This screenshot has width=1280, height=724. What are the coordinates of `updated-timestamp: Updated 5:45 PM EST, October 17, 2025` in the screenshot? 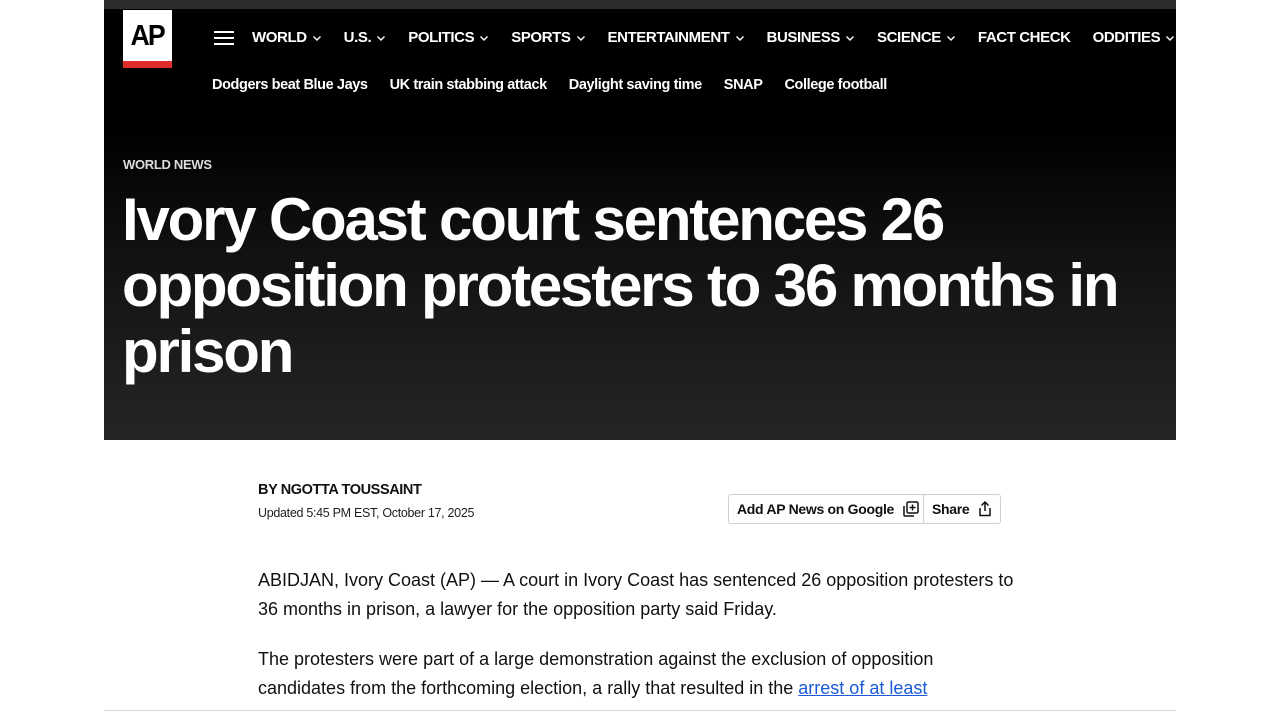 It's located at (366, 513).